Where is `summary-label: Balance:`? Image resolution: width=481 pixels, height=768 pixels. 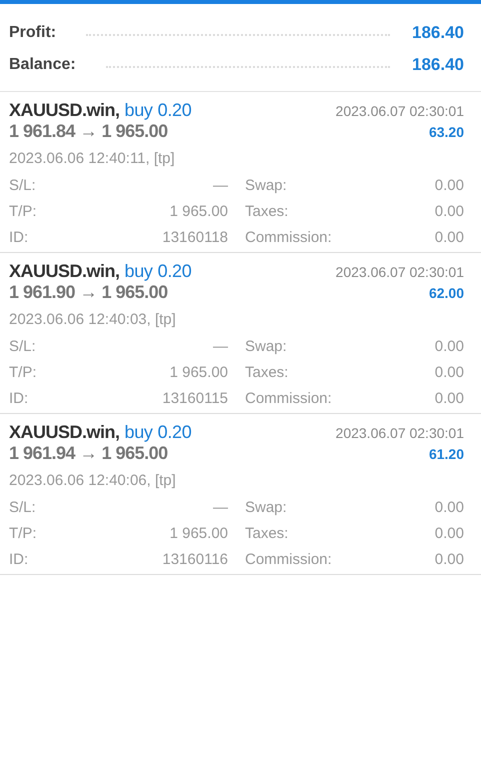 summary-label: Balance: is located at coordinates (42, 65).